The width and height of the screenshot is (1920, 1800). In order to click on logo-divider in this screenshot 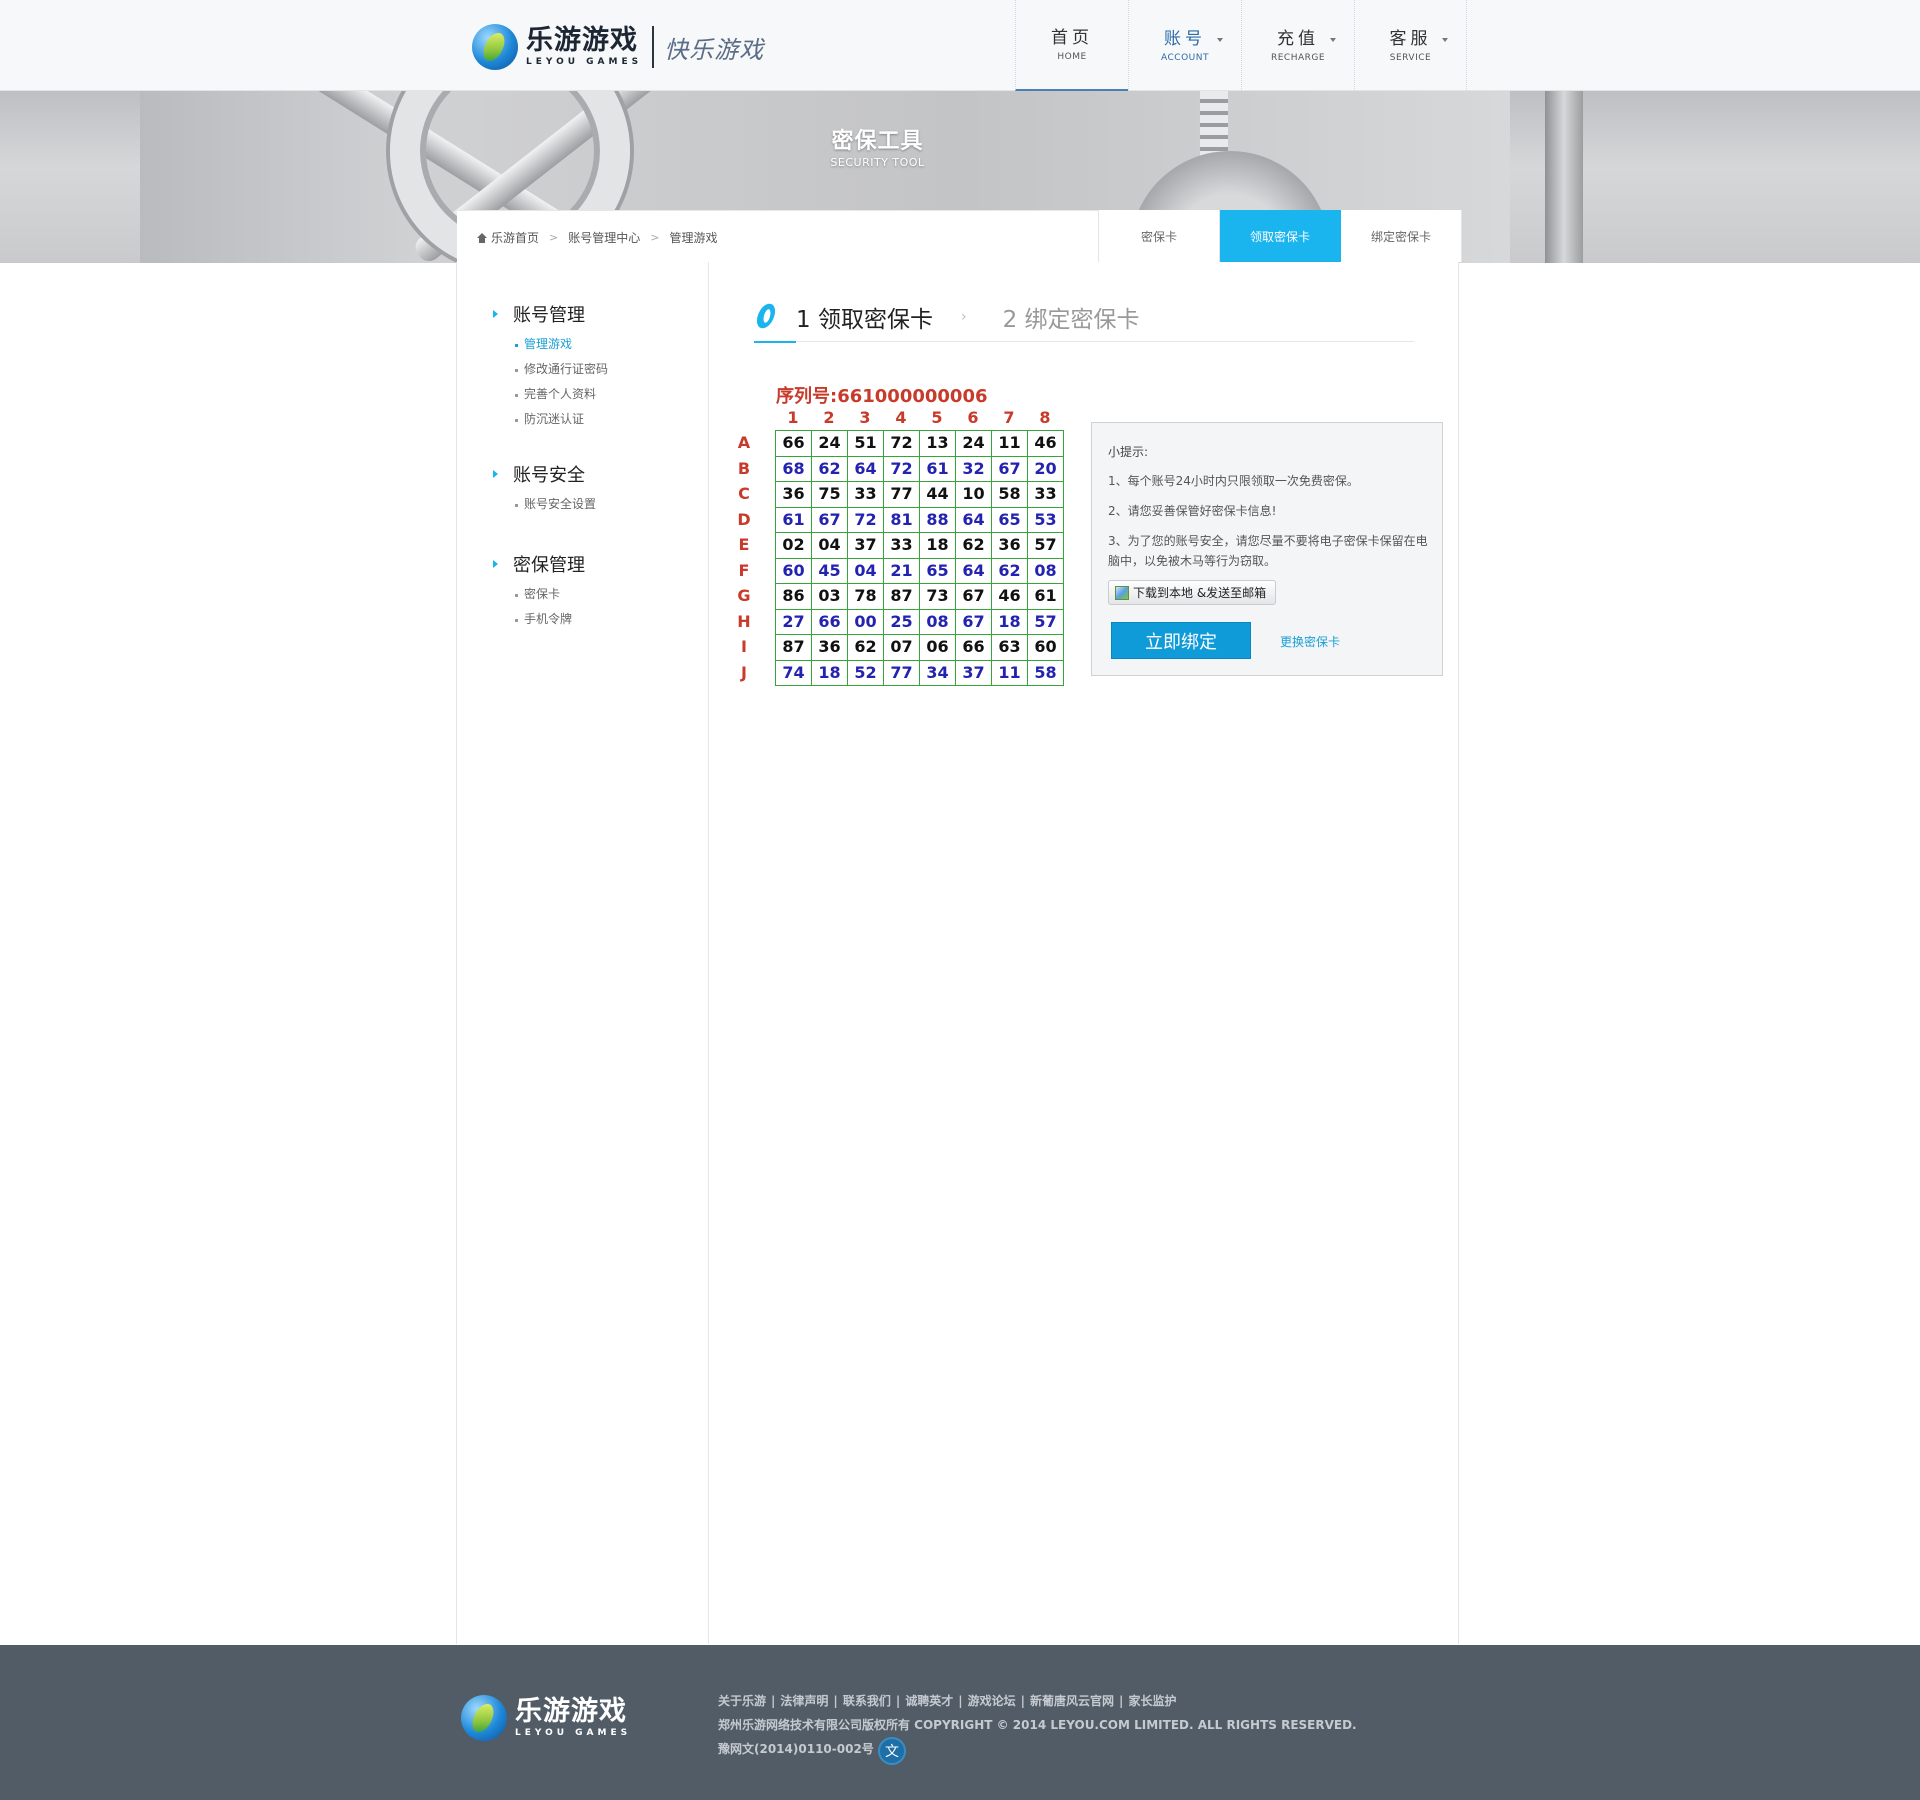, I will do `click(653, 47)`.